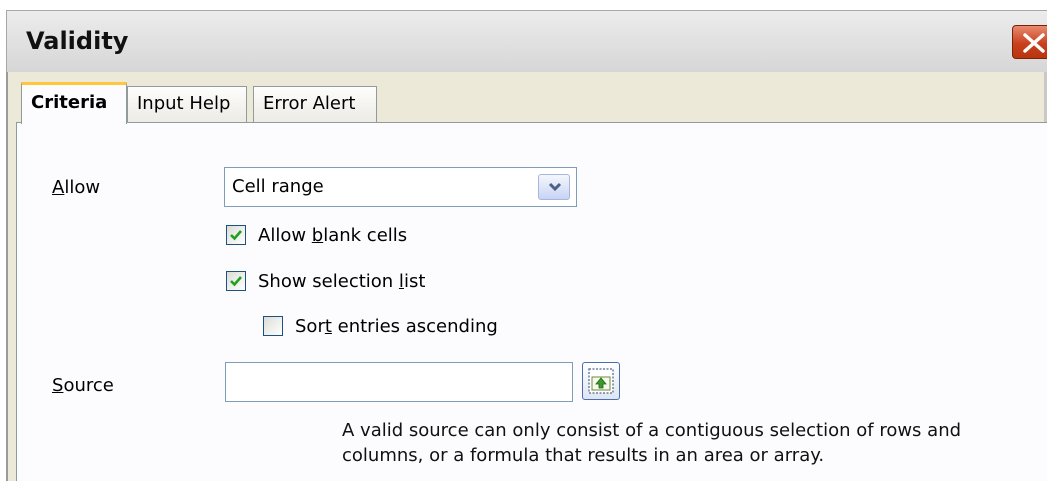  What do you see at coordinates (77, 41) in the screenshot?
I see `window-title: Validity` at bounding box center [77, 41].